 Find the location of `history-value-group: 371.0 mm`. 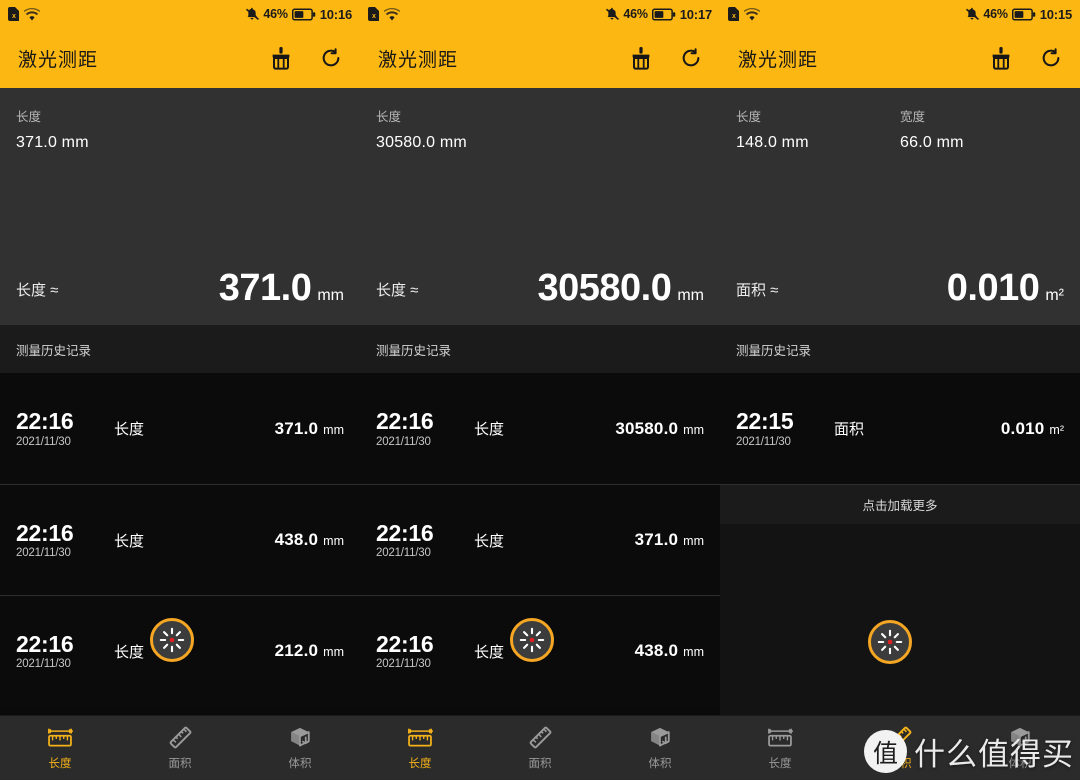

history-value-group: 371.0 mm is located at coordinates (309, 429).